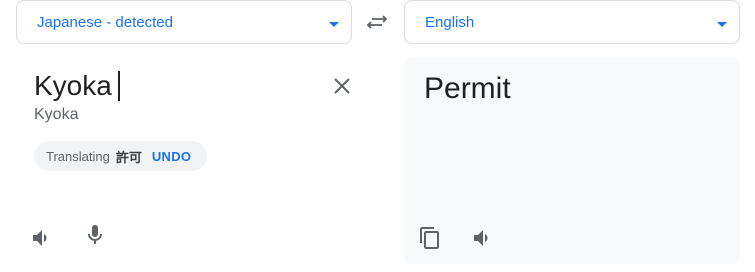  I want to click on source-input: Kyoka, so click(77, 86).